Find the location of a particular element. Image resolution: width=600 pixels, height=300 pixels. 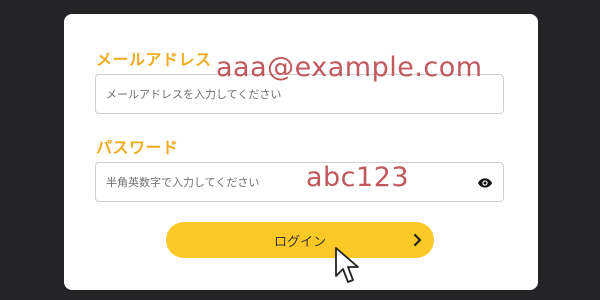

login-button-label: ログイン is located at coordinates (299, 242).